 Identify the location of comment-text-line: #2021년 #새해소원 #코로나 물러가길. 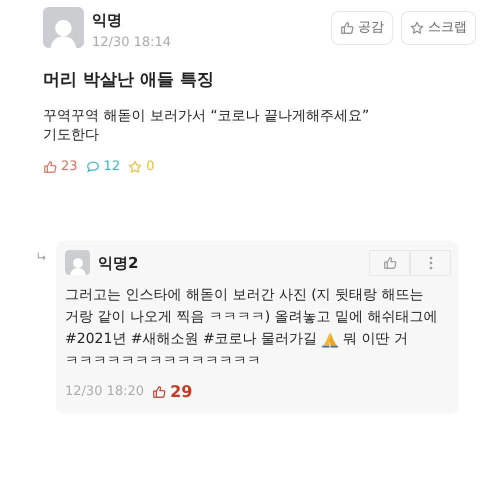
(191, 339).